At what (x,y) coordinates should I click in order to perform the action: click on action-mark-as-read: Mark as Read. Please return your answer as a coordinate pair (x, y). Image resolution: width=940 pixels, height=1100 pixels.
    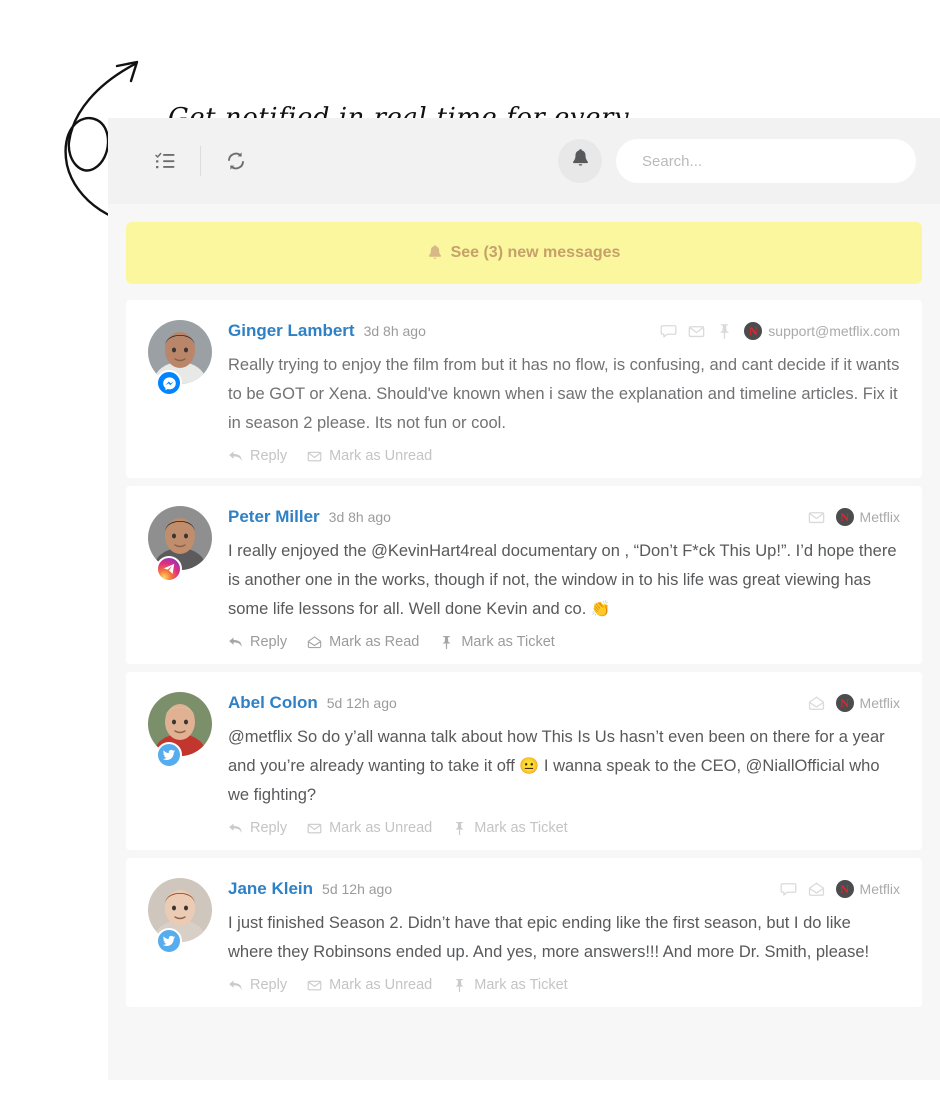
    Looking at the image, I should click on (363, 642).